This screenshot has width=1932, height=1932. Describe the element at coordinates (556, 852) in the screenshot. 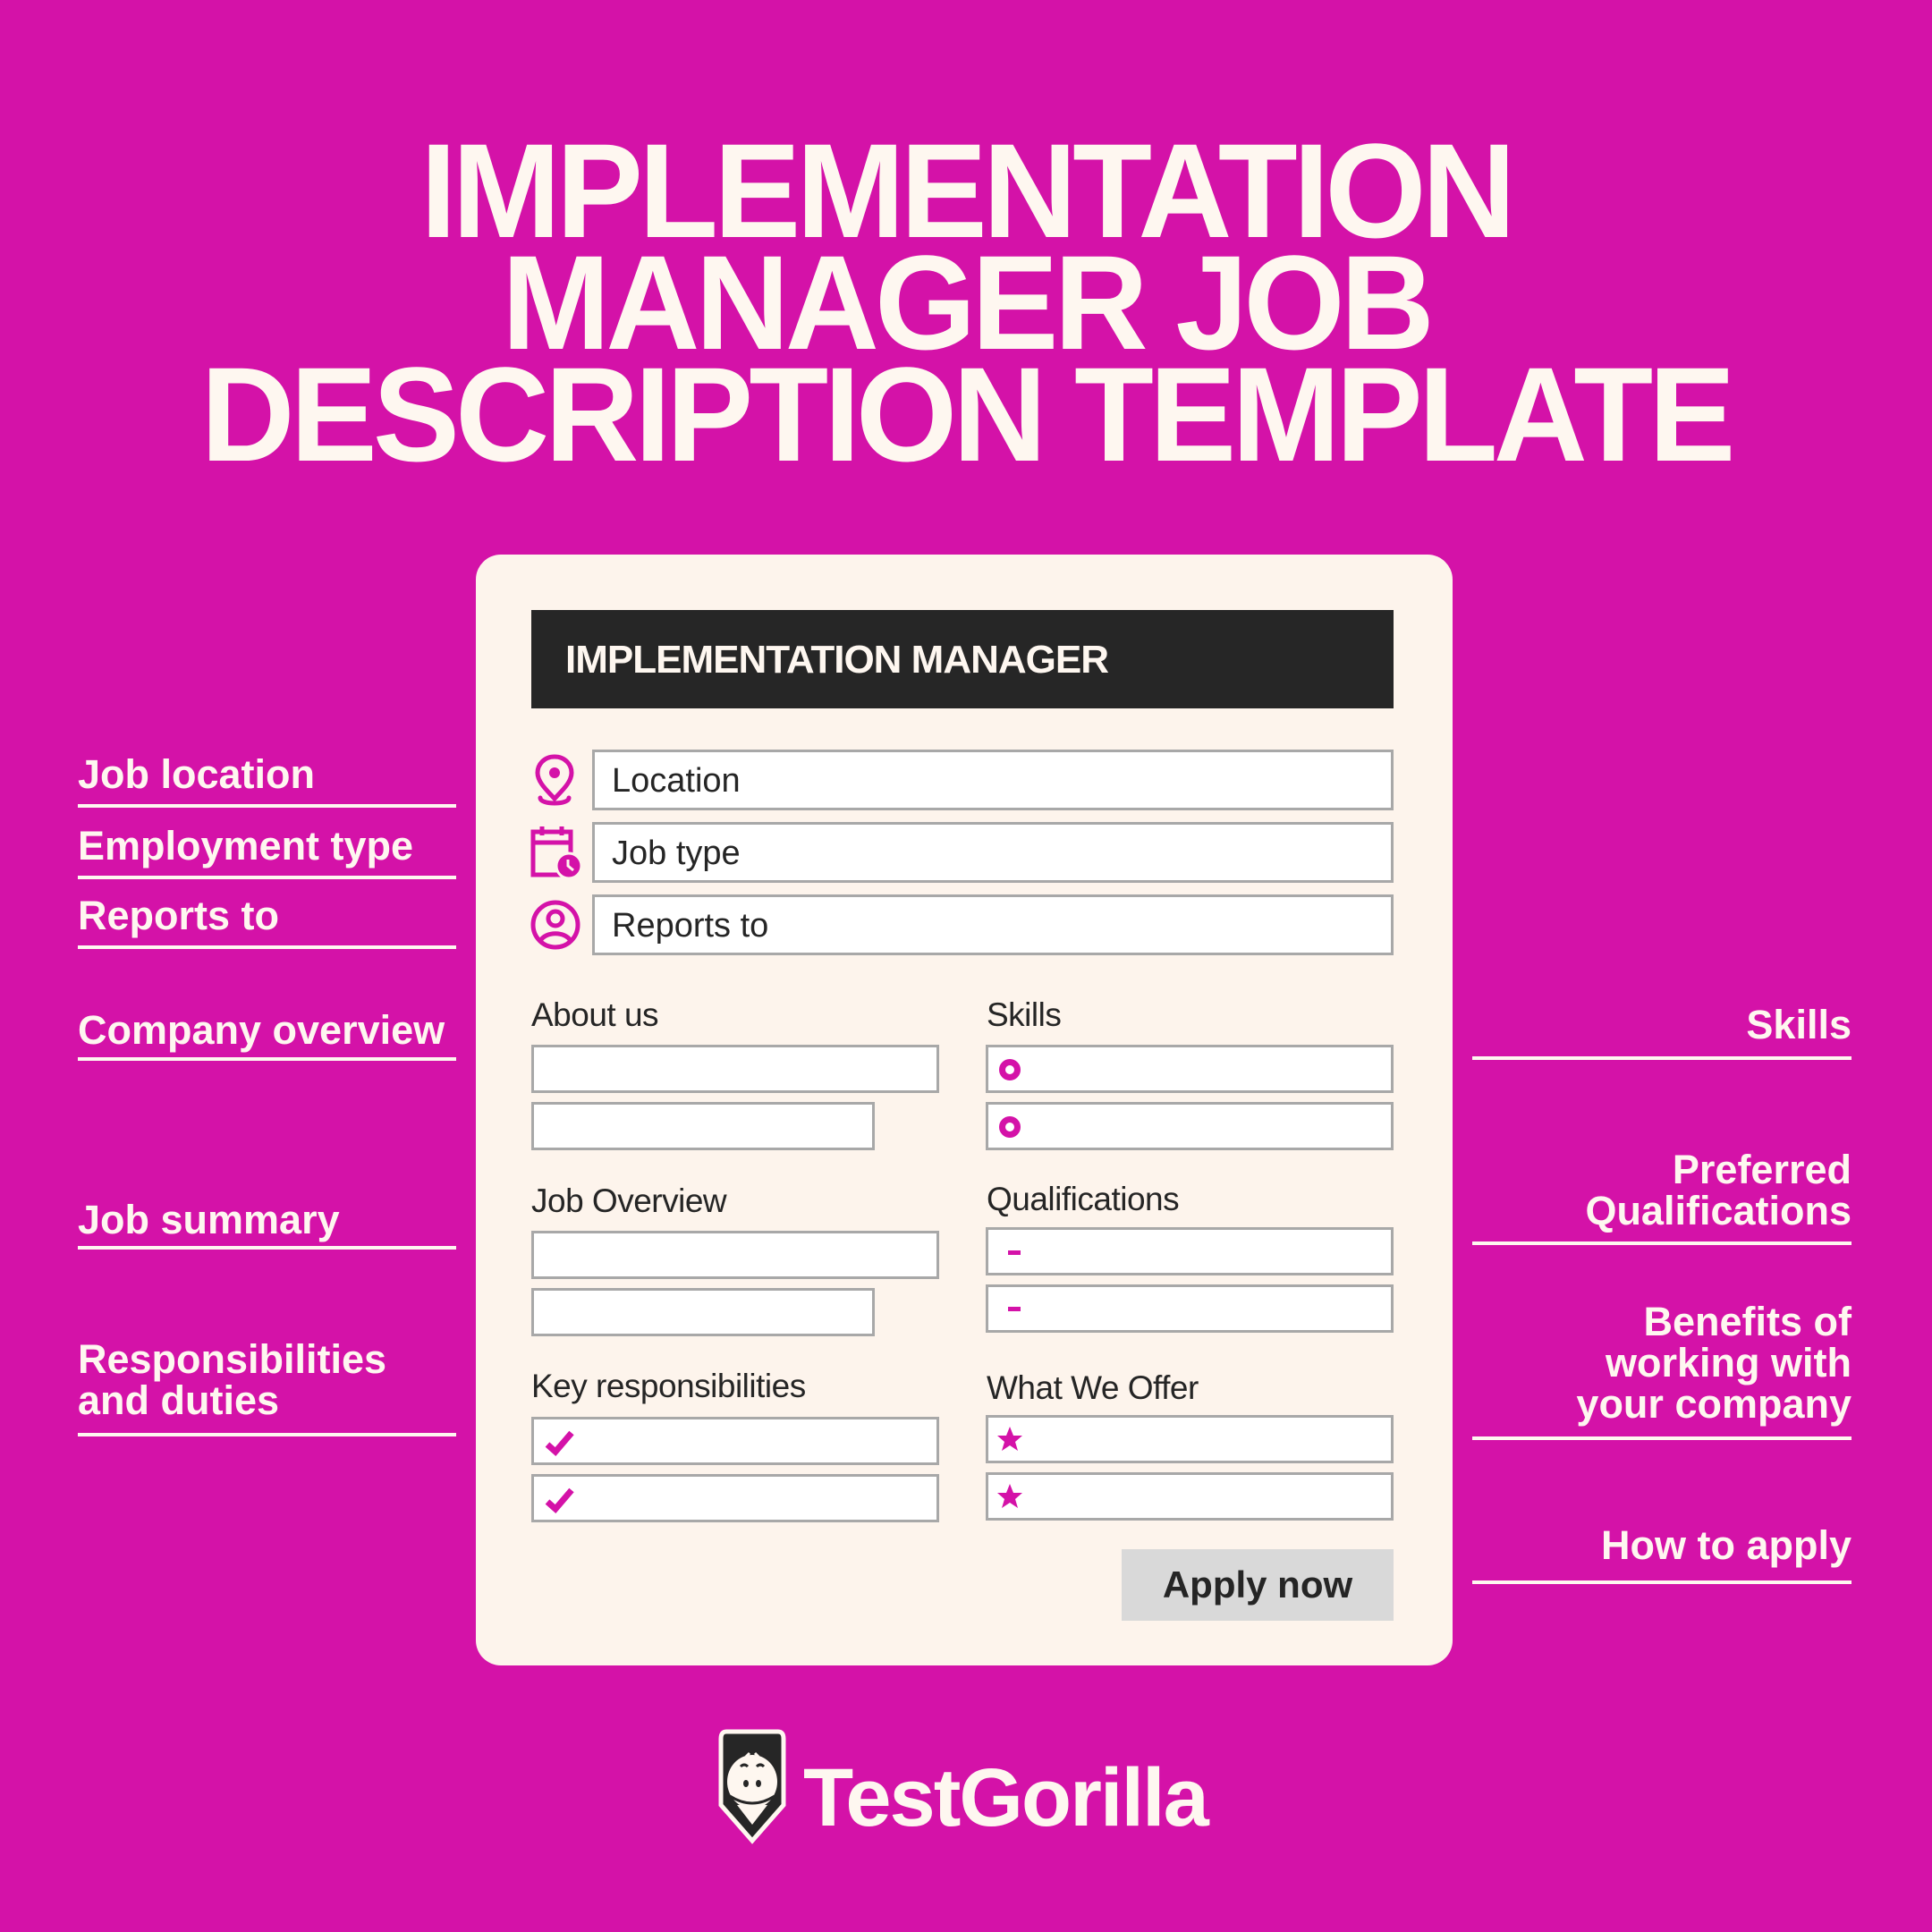

I see `calendar-clock-icon` at that location.